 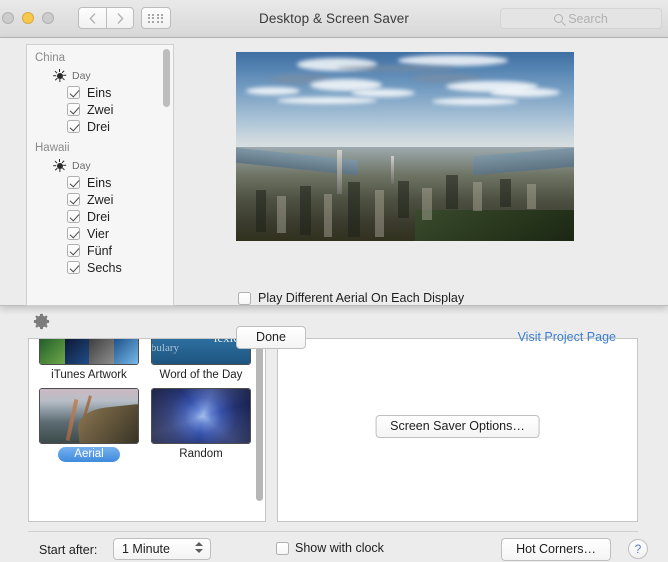 I want to click on video-label: Vier, so click(x=98, y=233).